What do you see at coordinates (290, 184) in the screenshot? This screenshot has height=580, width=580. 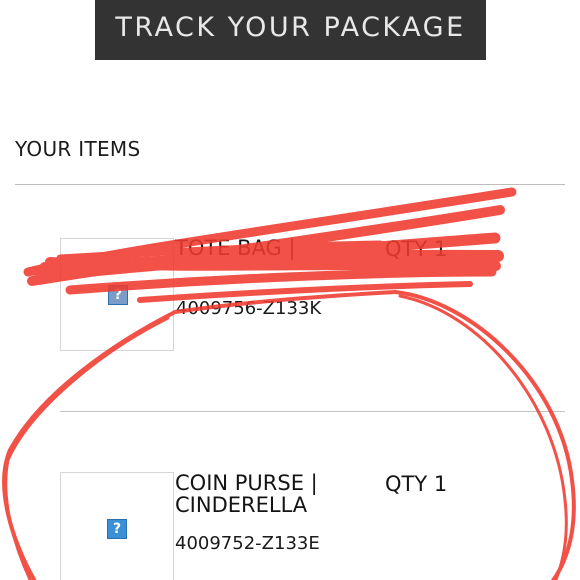 I see `section-divider` at bounding box center [290, 184].